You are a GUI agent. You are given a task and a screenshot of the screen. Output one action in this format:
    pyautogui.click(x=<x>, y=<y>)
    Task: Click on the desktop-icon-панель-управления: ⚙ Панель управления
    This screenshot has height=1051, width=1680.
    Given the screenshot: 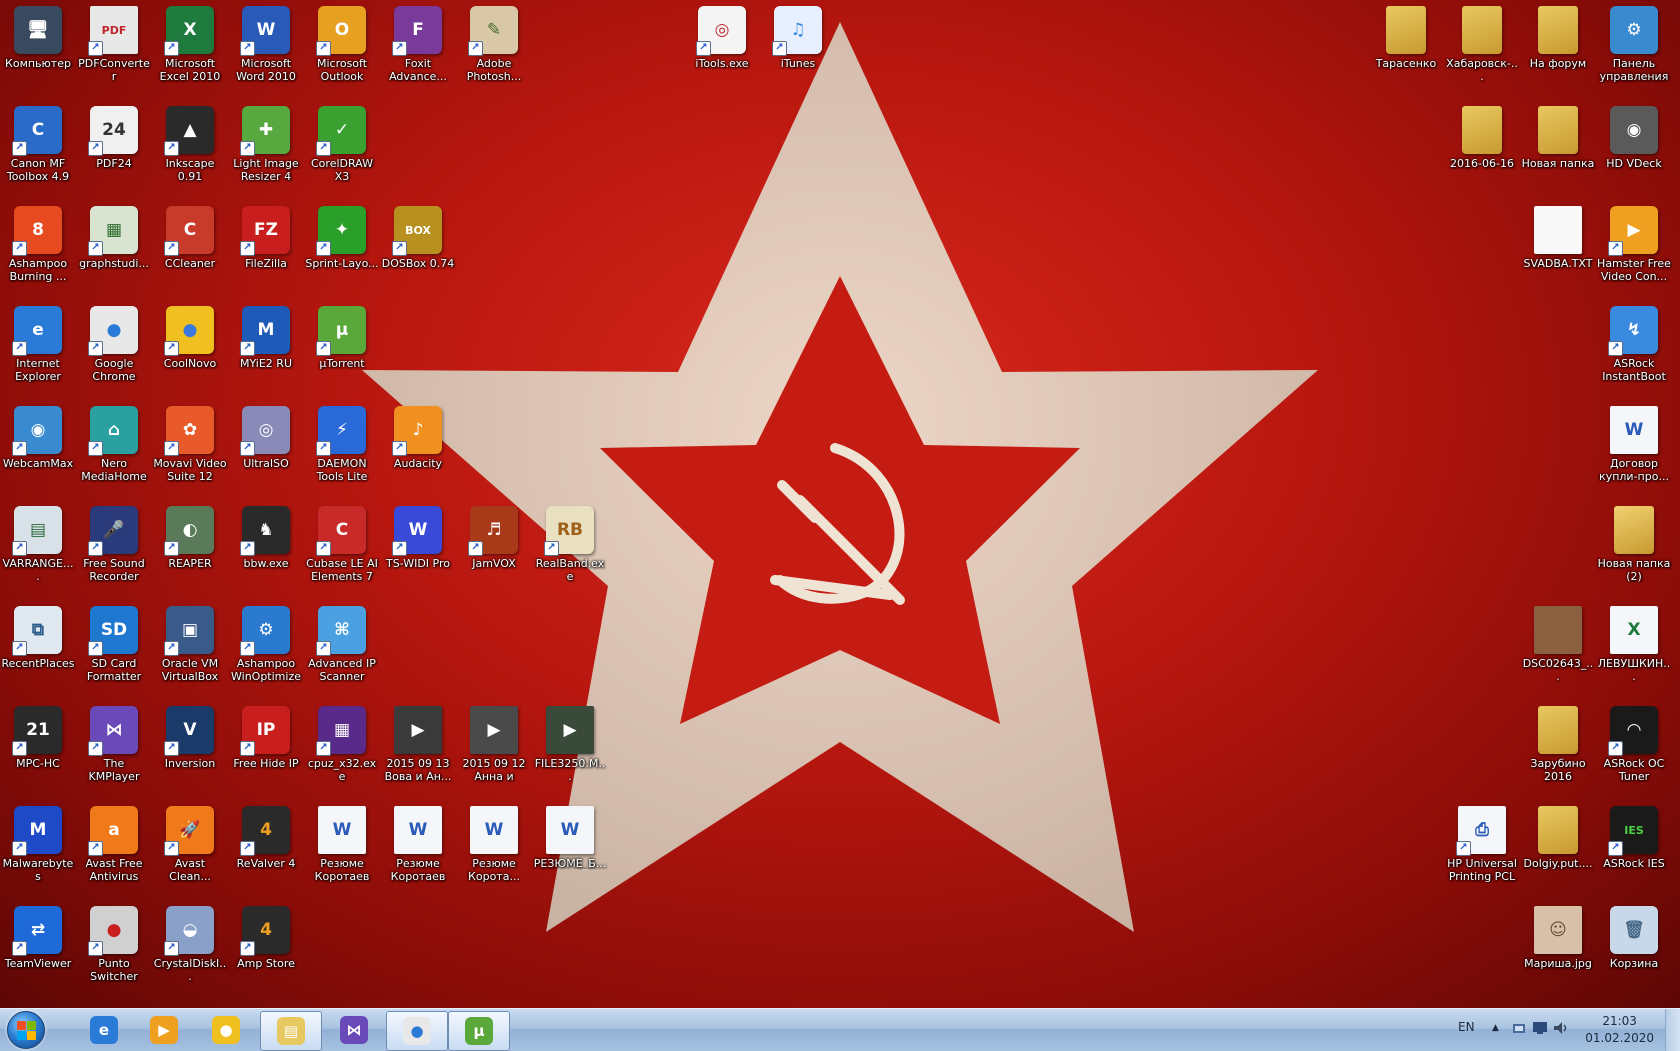 What is the action you would take?
    pyautogui.click(x=1634, y=44)
    